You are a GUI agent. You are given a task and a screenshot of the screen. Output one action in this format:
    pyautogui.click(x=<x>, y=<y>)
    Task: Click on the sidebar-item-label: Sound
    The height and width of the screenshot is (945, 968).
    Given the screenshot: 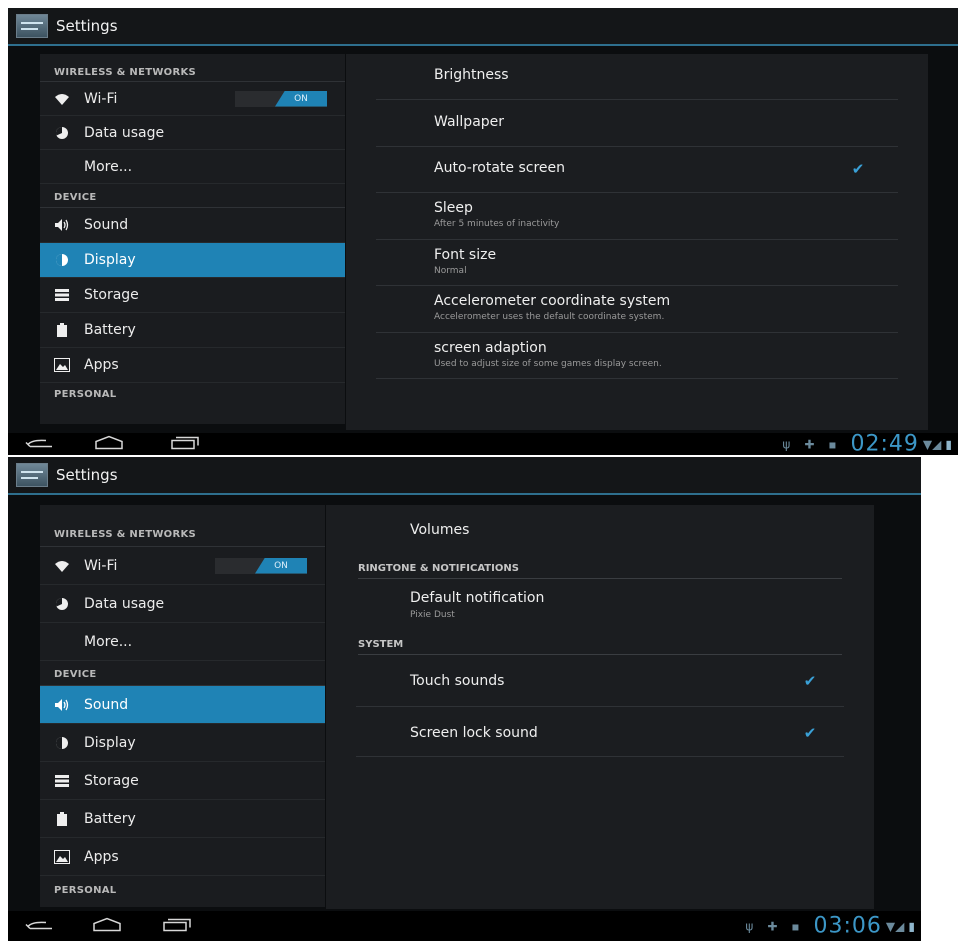 What is the action you would take?
    pyautogui.click(x=106, y=704)
    